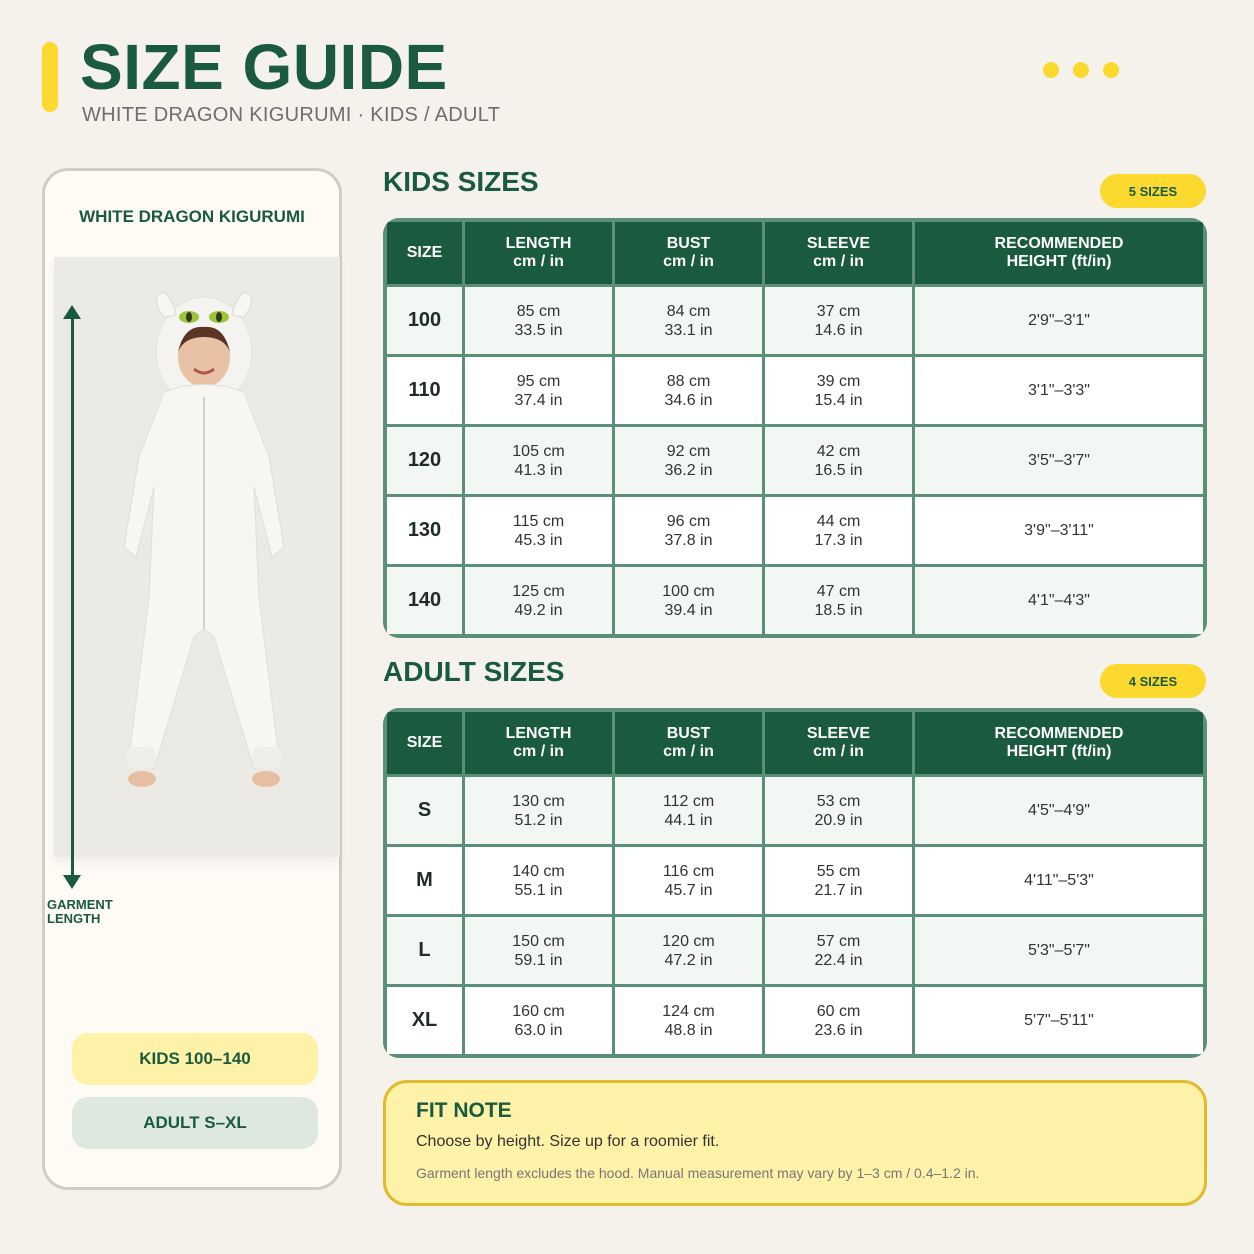  What do you see at coordinates (538, 810) in the screenshot?
I see `length-cell: 130 cm 51.2 in` at bounding box center [538, 810].